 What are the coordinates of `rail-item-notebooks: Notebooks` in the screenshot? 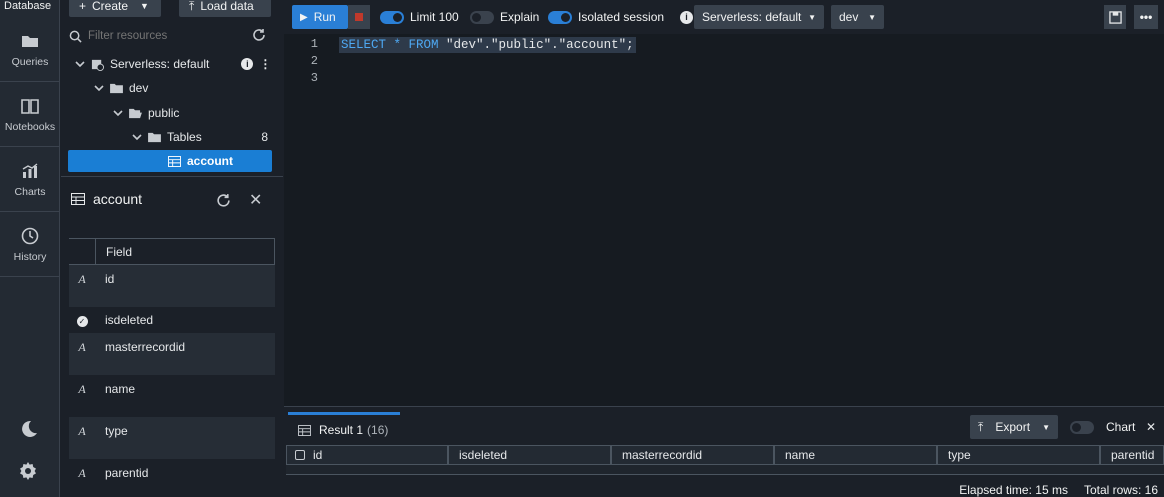 It's located at (30, 114).